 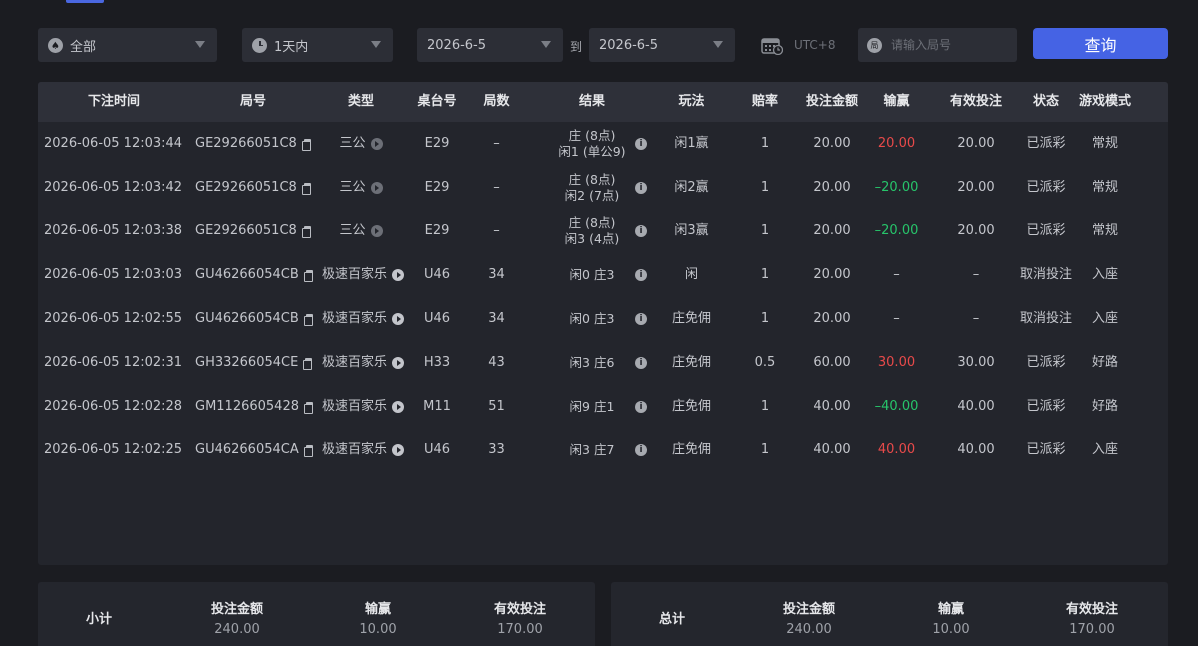 I want to click on calendar-timezone-icon, so click(x=772, y=46).